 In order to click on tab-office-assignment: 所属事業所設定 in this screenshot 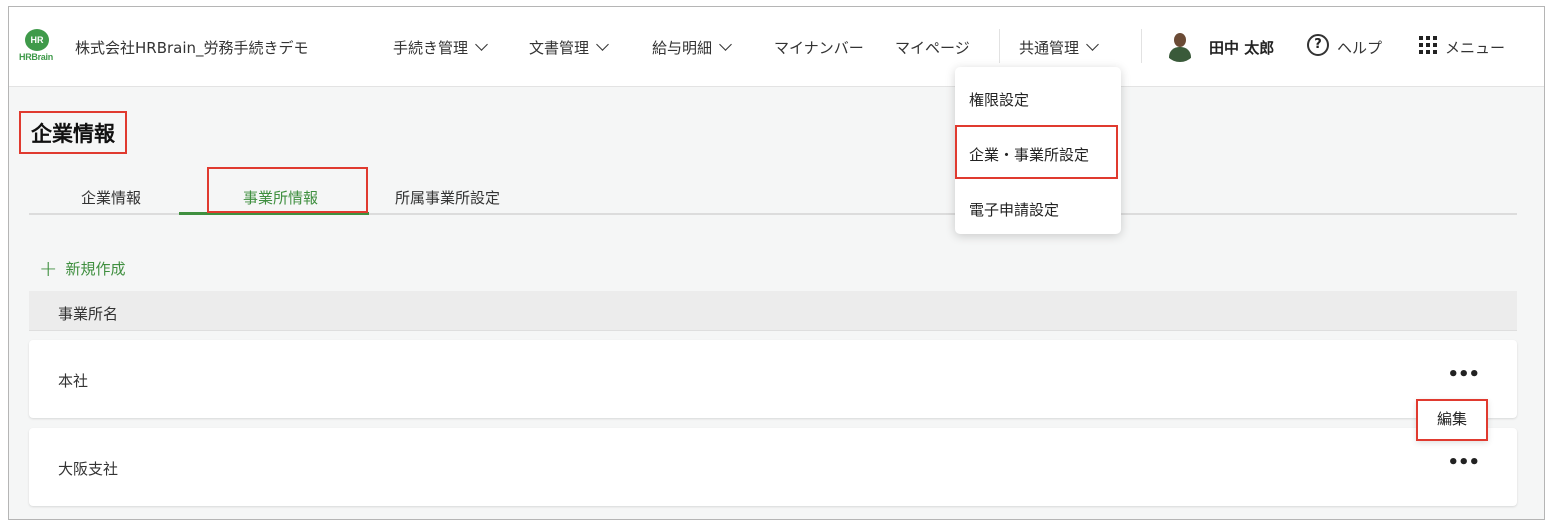, I will do `click(447, 197)`.